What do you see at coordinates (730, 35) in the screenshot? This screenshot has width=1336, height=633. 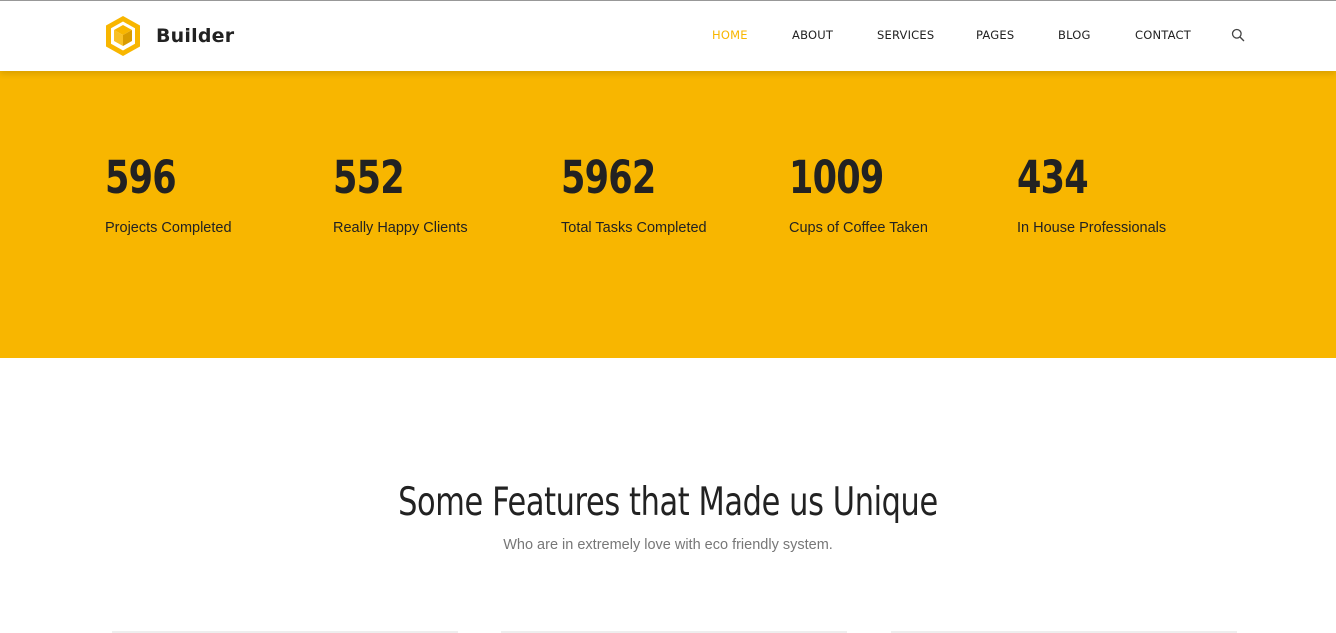 I see `nav-item-home: HOME` at bounding box center [730, 35].